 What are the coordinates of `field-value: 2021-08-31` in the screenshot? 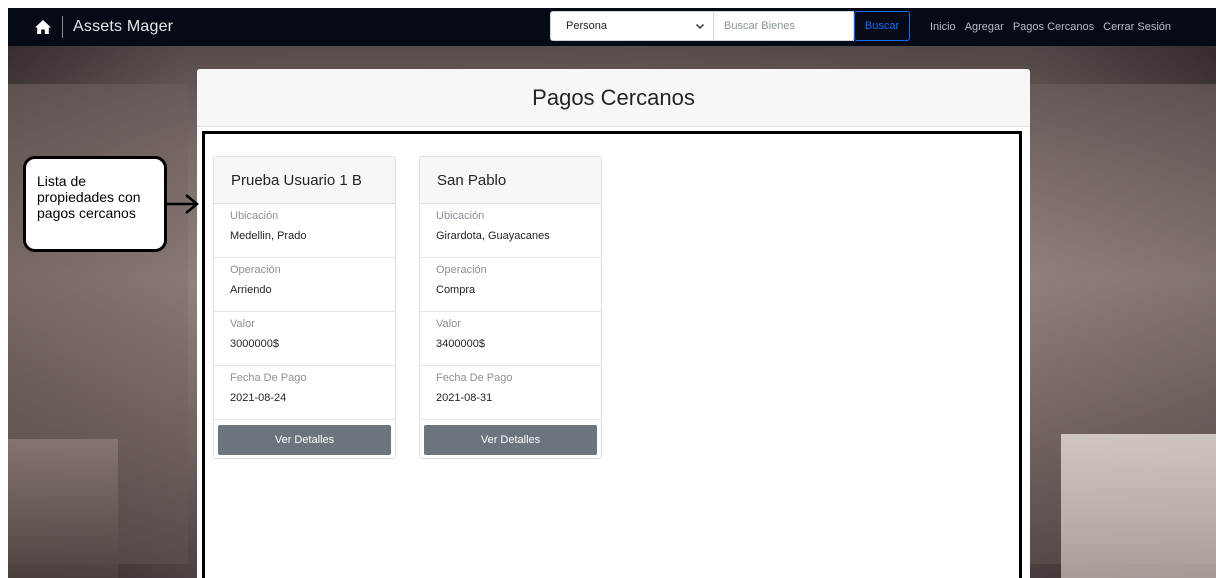 It's located at (464, 398).